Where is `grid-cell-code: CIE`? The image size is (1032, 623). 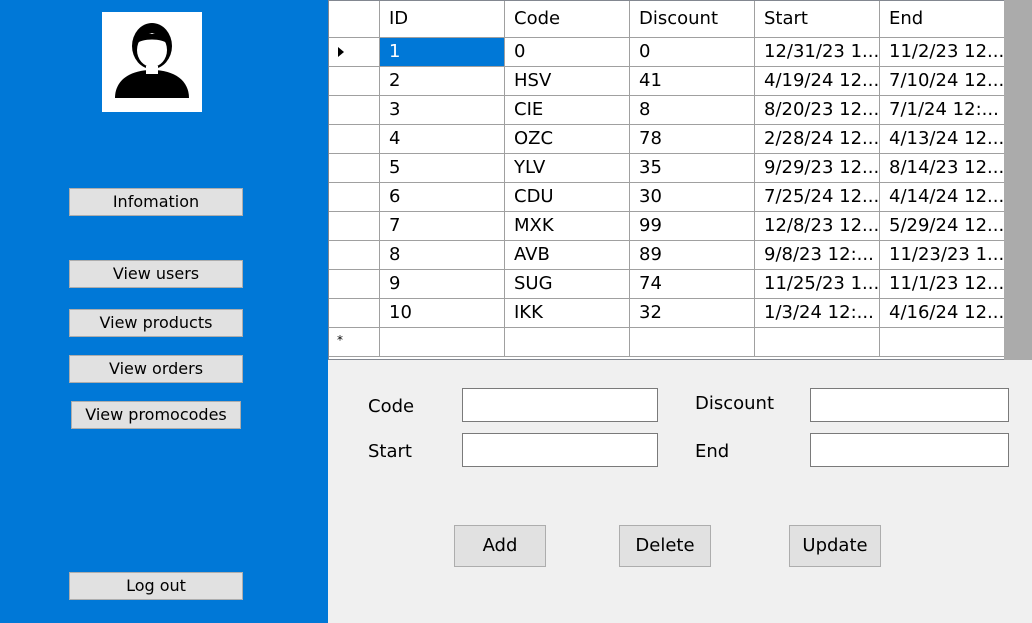 grid-cell-code: CIE is located at coordinates (567, 110).